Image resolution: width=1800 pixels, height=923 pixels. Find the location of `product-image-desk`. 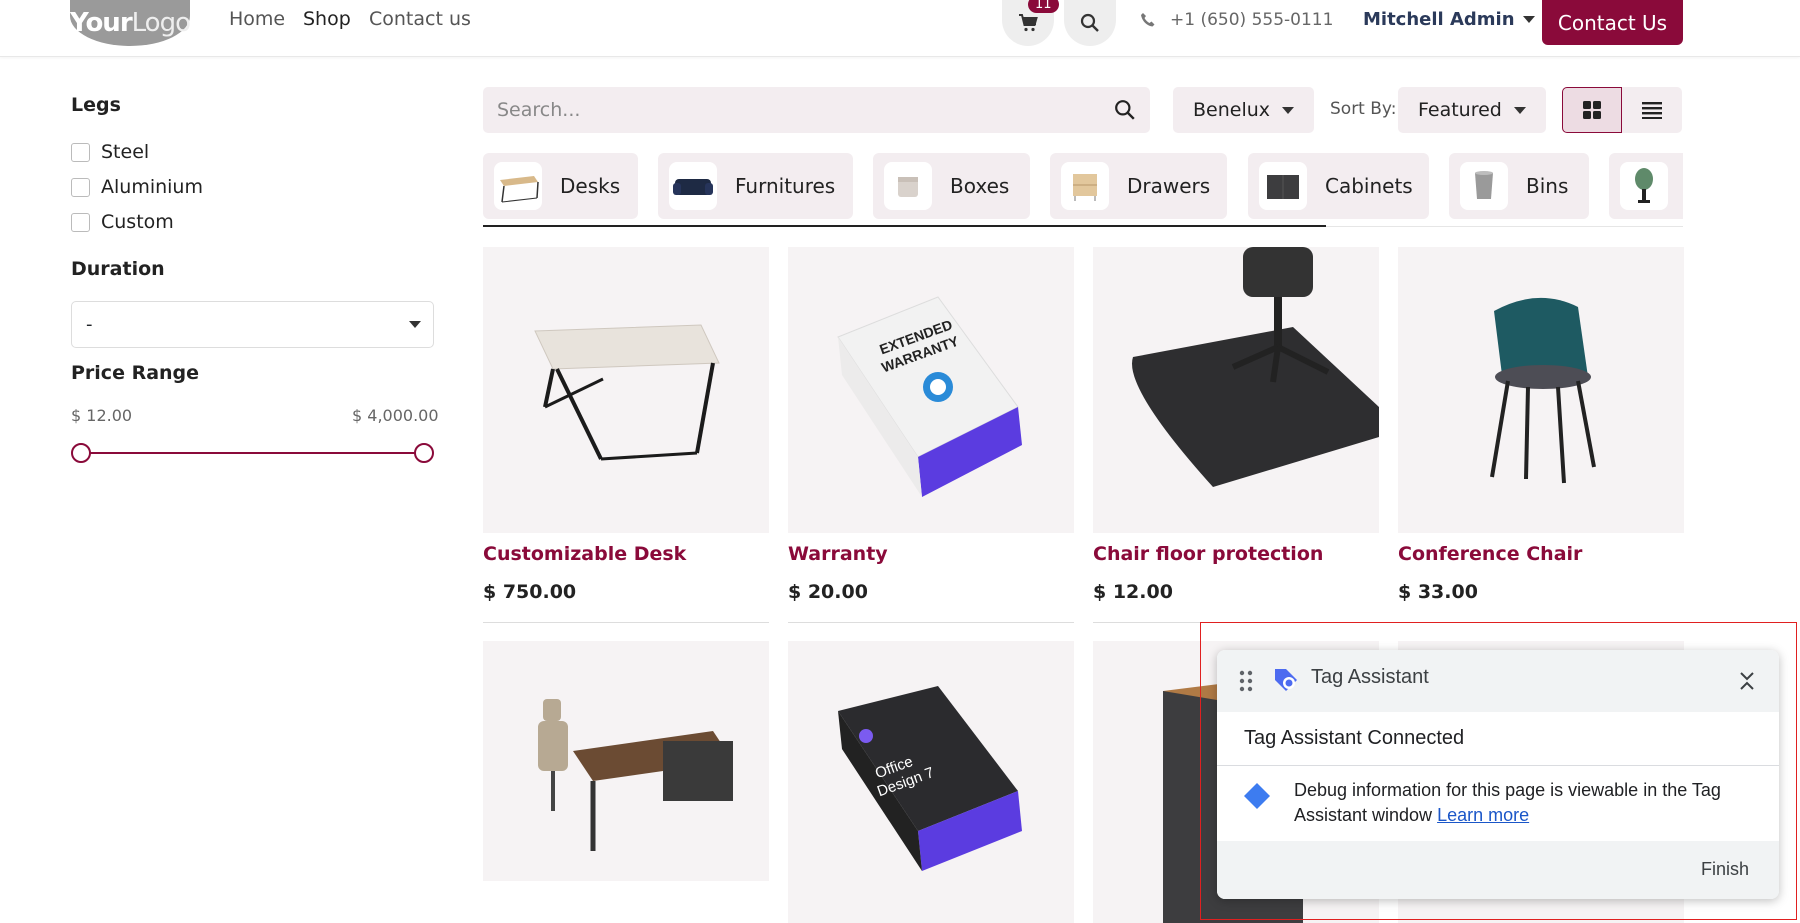

product-image-desk is located at coordinates (626, 390).